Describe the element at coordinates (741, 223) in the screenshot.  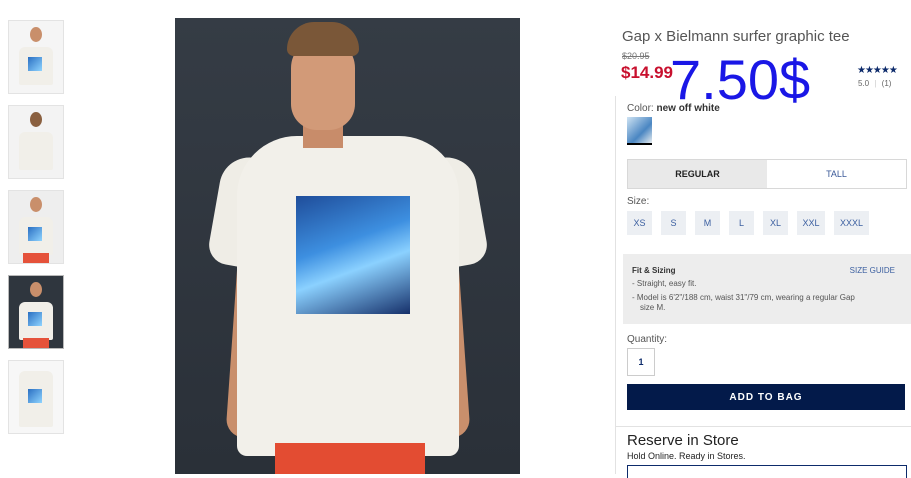
I see `size-button-l: L` at that location.